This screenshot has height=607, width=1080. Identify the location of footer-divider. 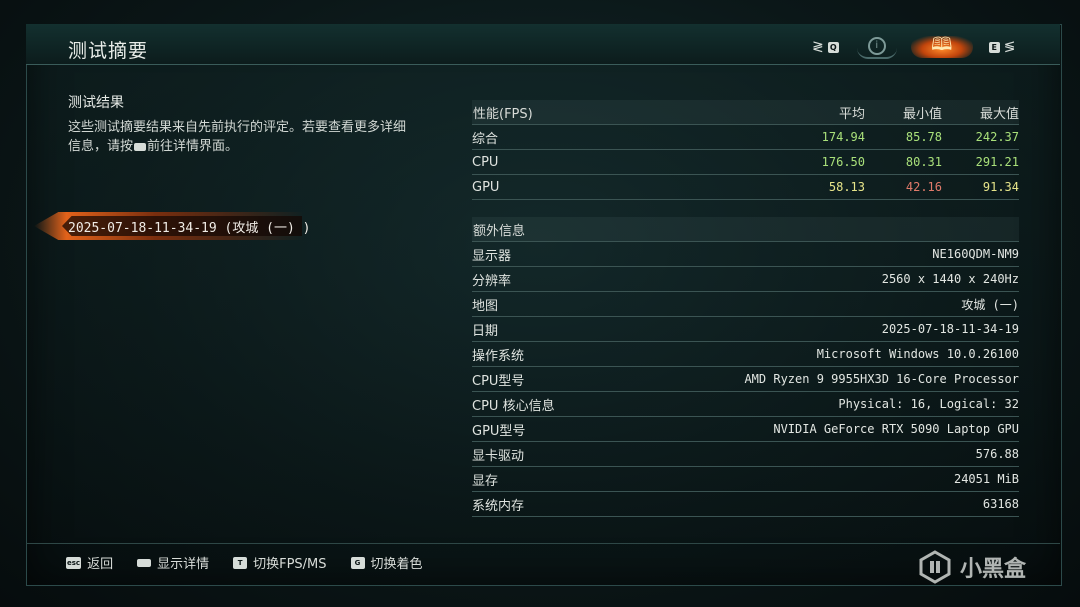
(543, 543).